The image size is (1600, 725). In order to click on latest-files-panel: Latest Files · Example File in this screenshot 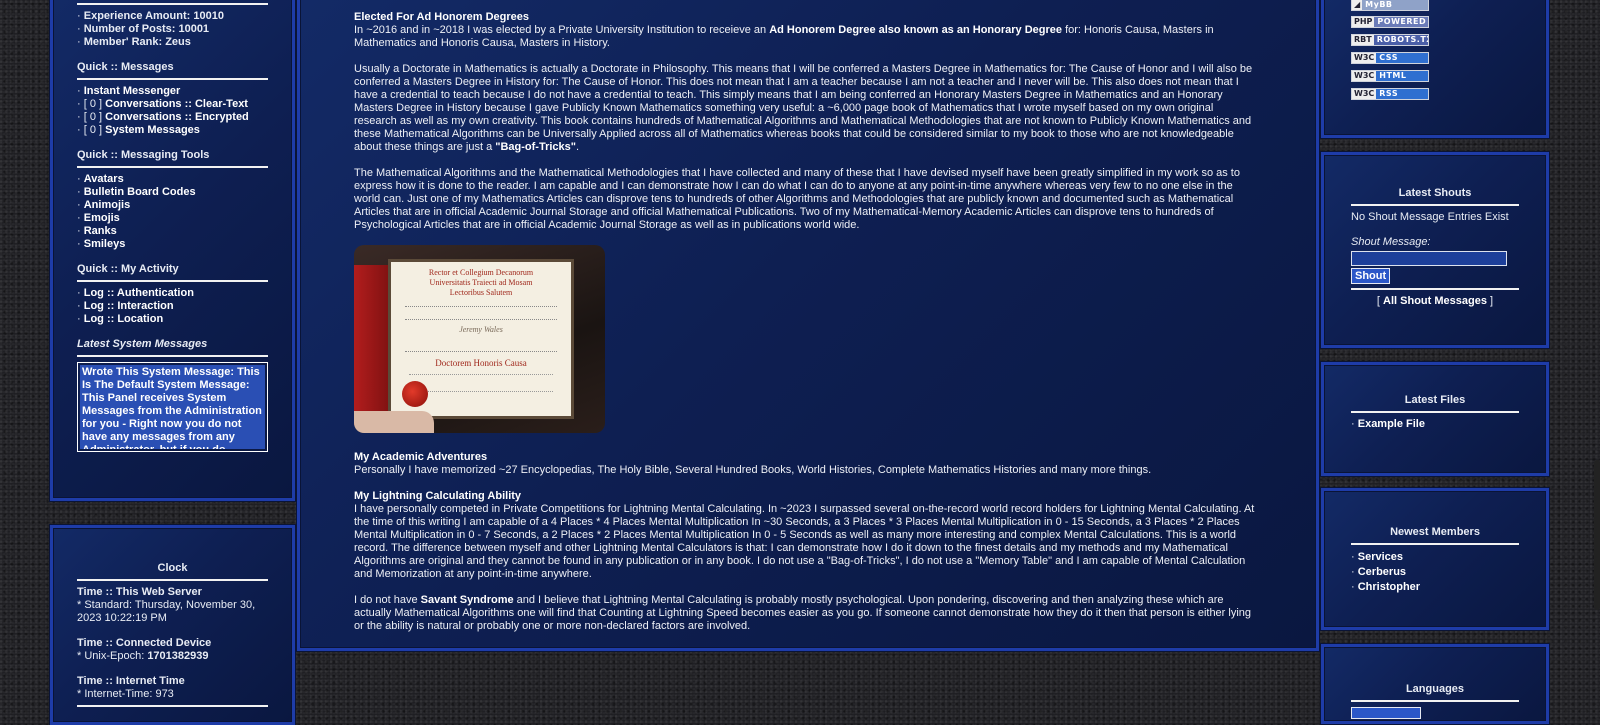, I will do `click(1435, 419)`.